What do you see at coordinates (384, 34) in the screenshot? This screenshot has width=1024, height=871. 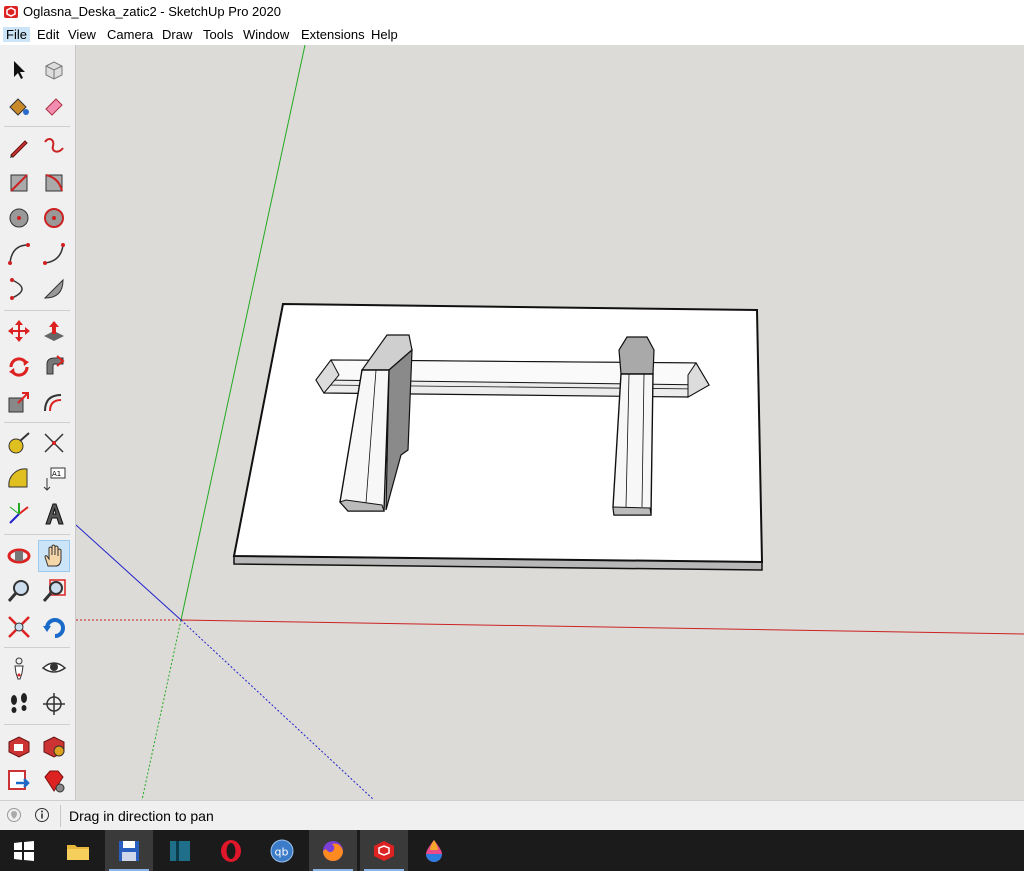 I see `menu-help: Help` at bounding box center [384, 34].